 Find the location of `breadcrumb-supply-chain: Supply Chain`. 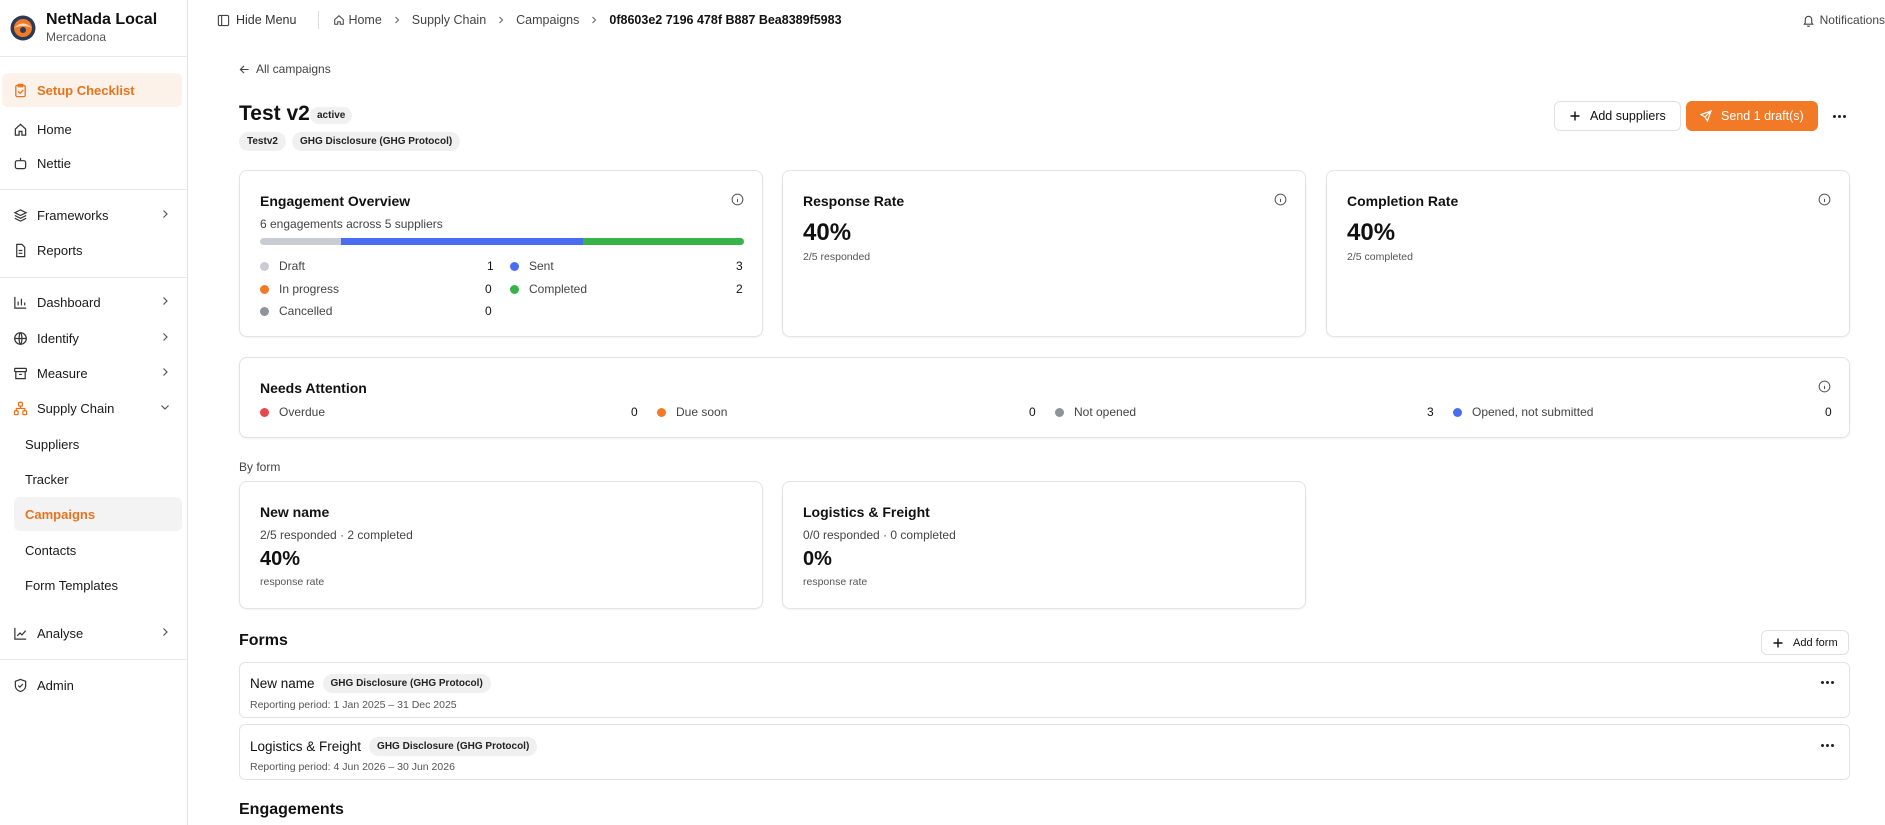

breadcrumb-supply-chain: Supply Chain is located at coordinates (449, 20).